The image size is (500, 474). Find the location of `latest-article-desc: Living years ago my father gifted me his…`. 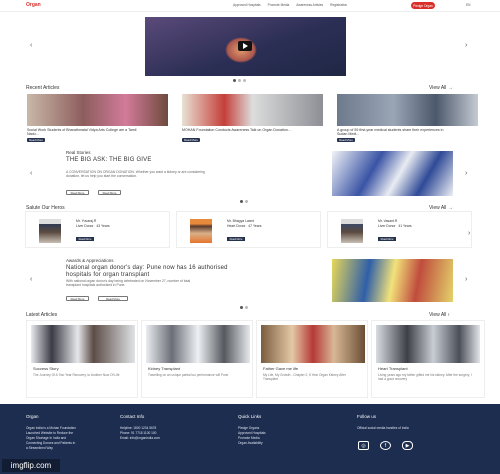

latest-article-desc: Living years ago my father gifted me his… is located at coordinates (425, 377).